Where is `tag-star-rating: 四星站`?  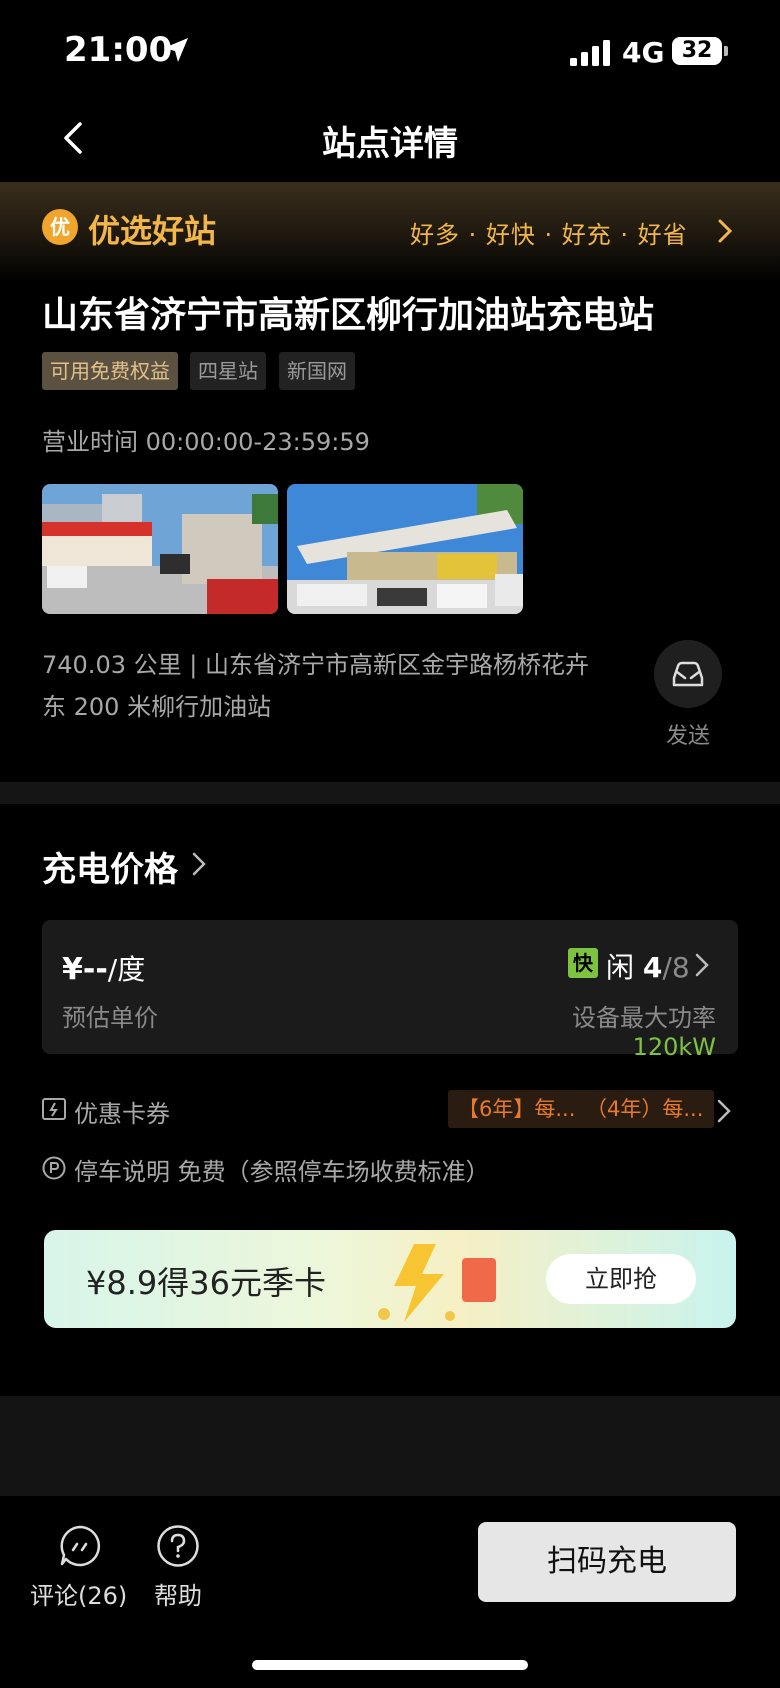
tag-star-rating: 四星站 is located at coordinates (228, 371).